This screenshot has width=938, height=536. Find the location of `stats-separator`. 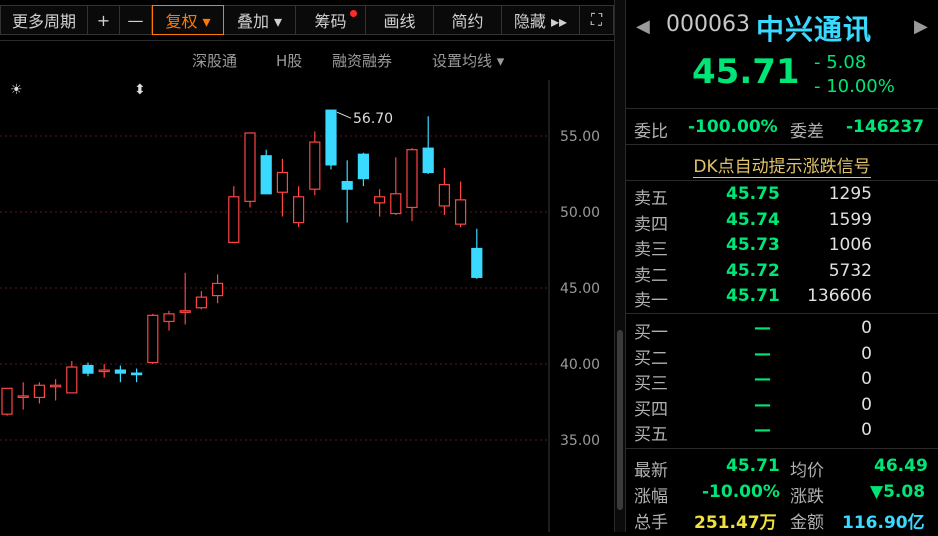

stats-separator is located at coordinates (782, 448).